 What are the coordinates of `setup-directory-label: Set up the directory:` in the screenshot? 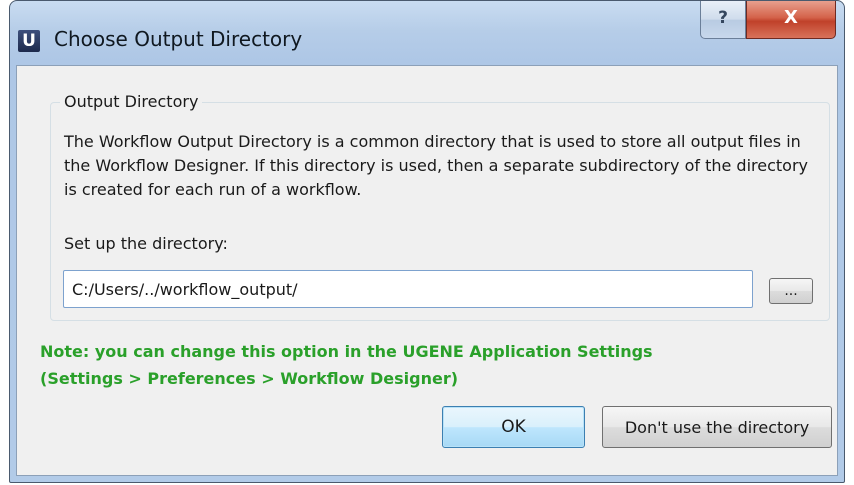 It's located at (146, 243).